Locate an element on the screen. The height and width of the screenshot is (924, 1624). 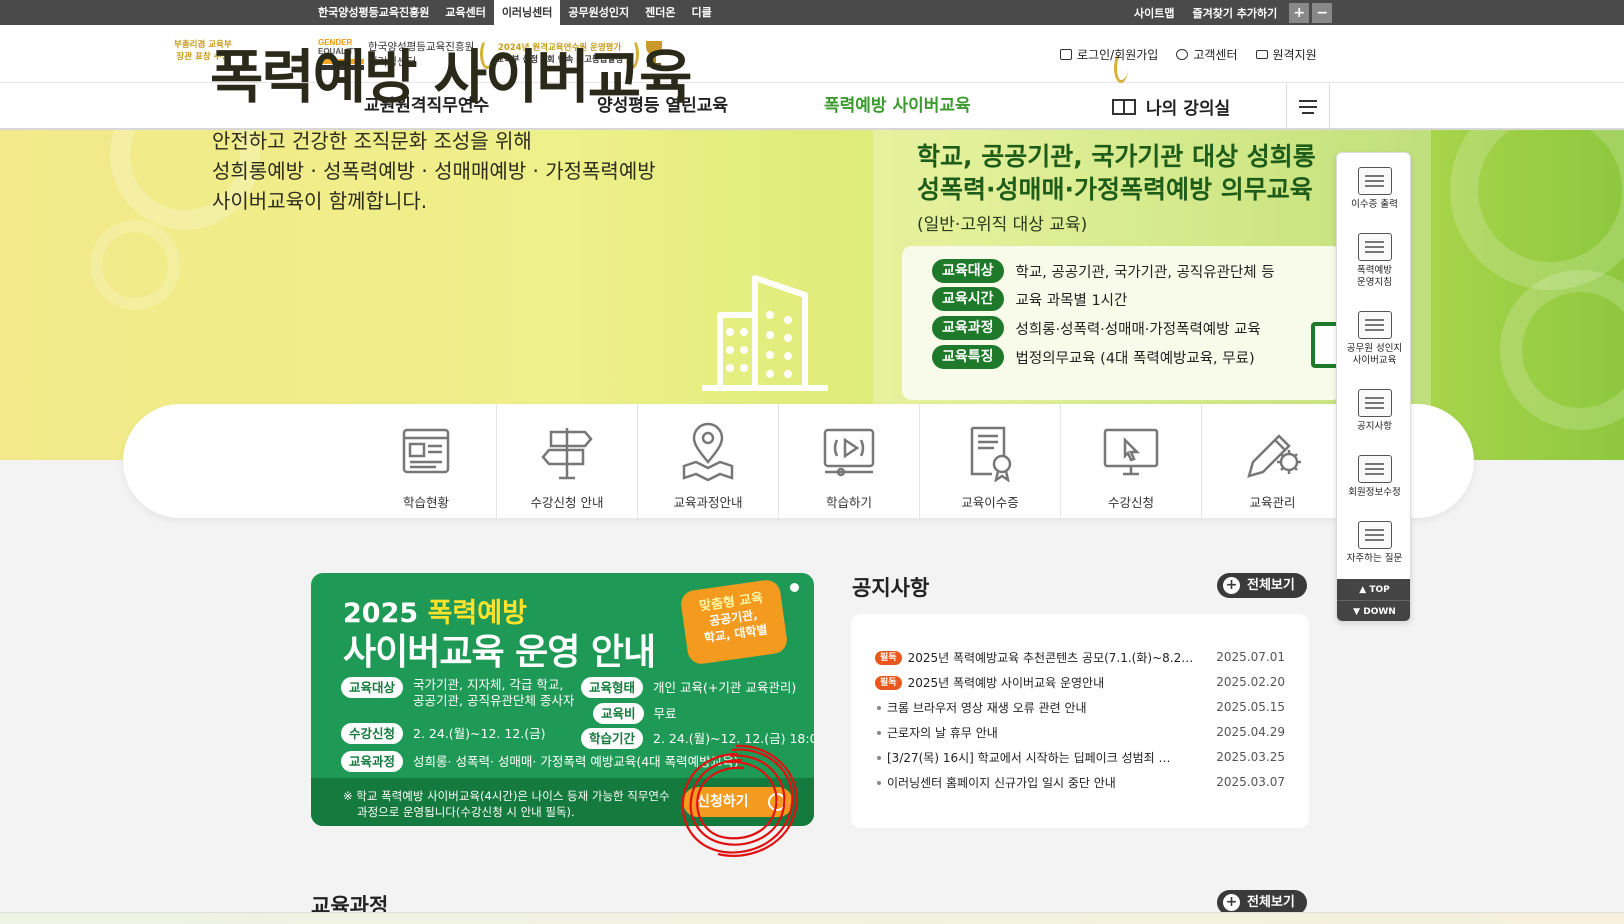
pencil-gear-icon is located at coordinates (1273, 456).